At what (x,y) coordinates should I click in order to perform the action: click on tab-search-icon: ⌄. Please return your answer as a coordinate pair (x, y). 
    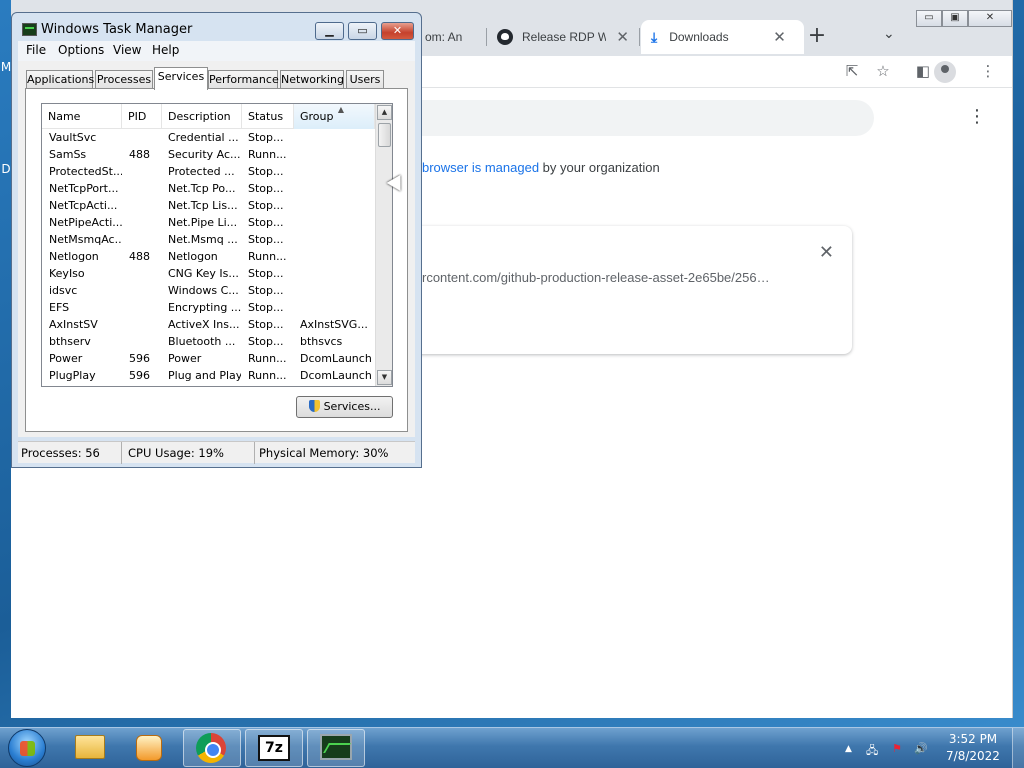
    Looking at the image, I should click on (889, 34).